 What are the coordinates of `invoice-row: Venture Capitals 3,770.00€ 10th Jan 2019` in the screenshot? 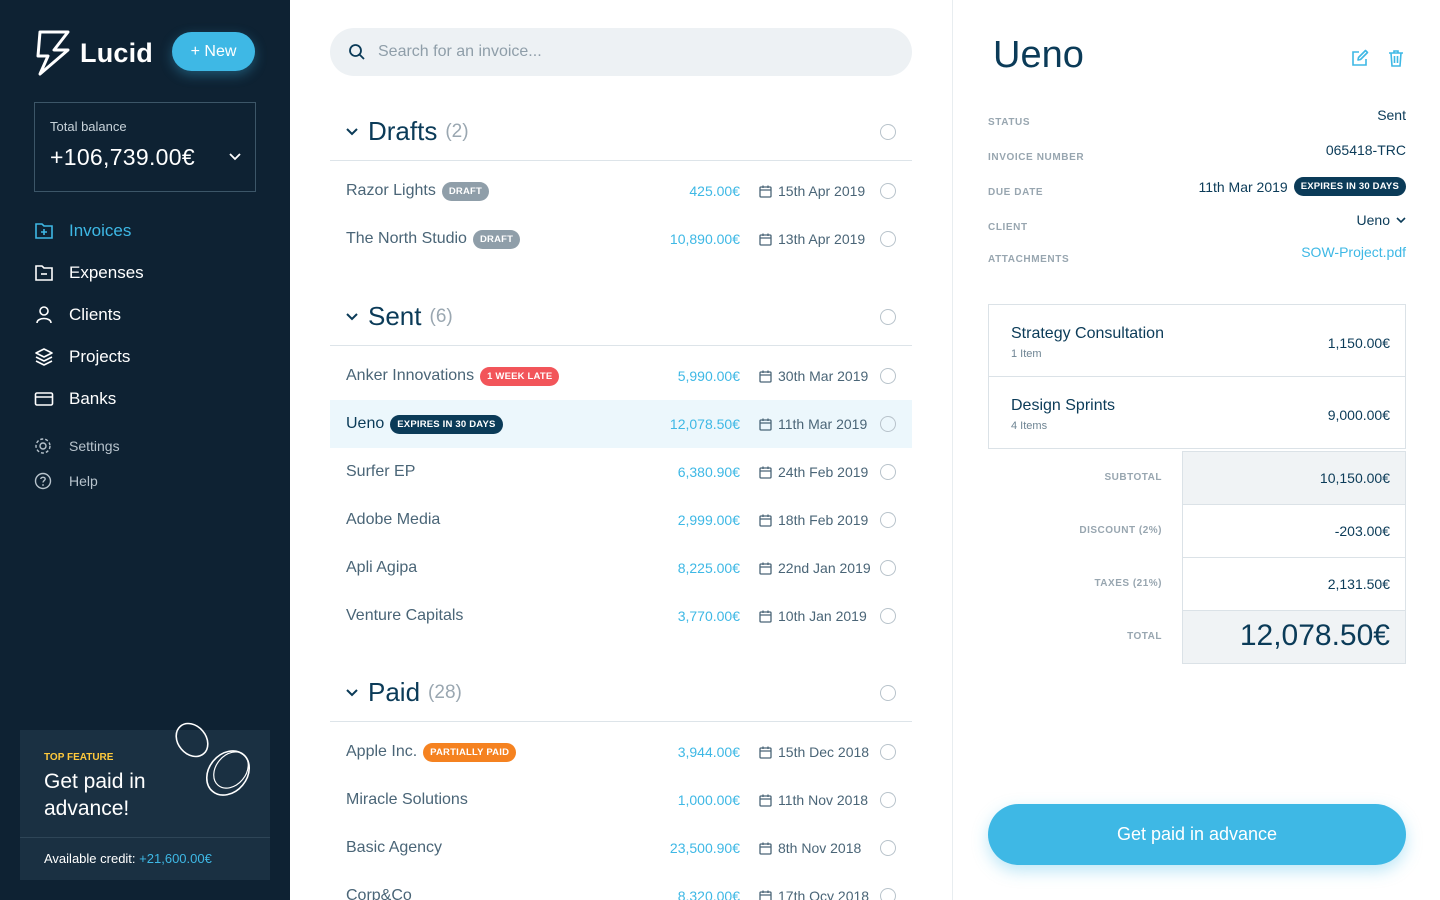 It's located at (621, 616).